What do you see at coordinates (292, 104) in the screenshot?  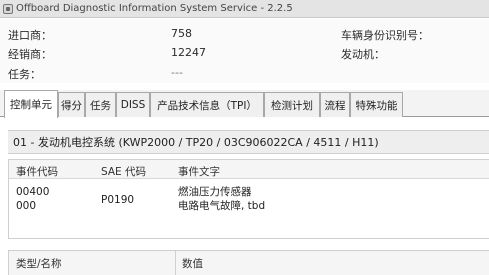 I see `tab-test-plan: 检测计划` at bounding box center [292, 104].